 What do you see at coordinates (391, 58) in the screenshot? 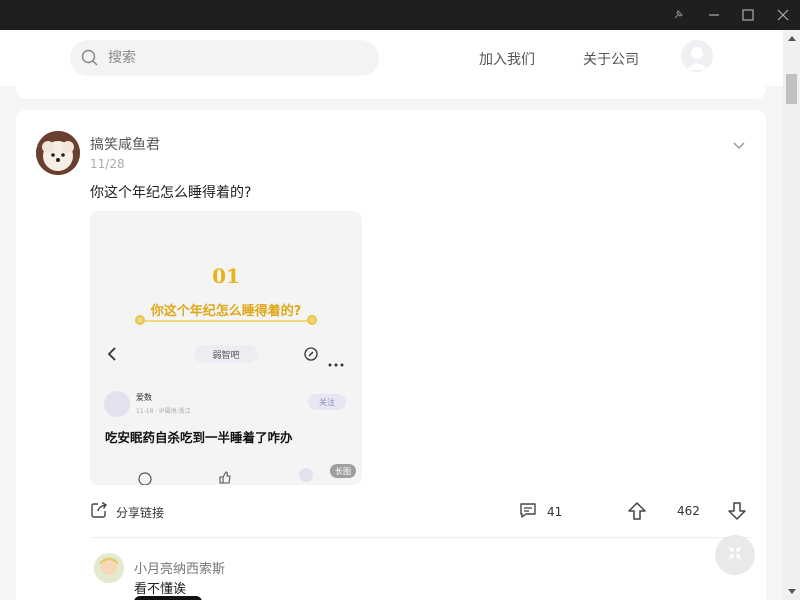
I see `app-header: 加入我们 关于公司` at bounding box center [391, 58].